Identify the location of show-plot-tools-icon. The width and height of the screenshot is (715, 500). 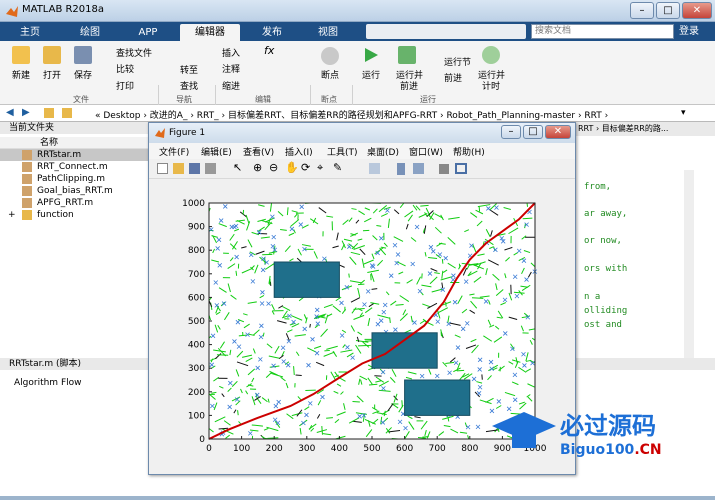
(461, 168).